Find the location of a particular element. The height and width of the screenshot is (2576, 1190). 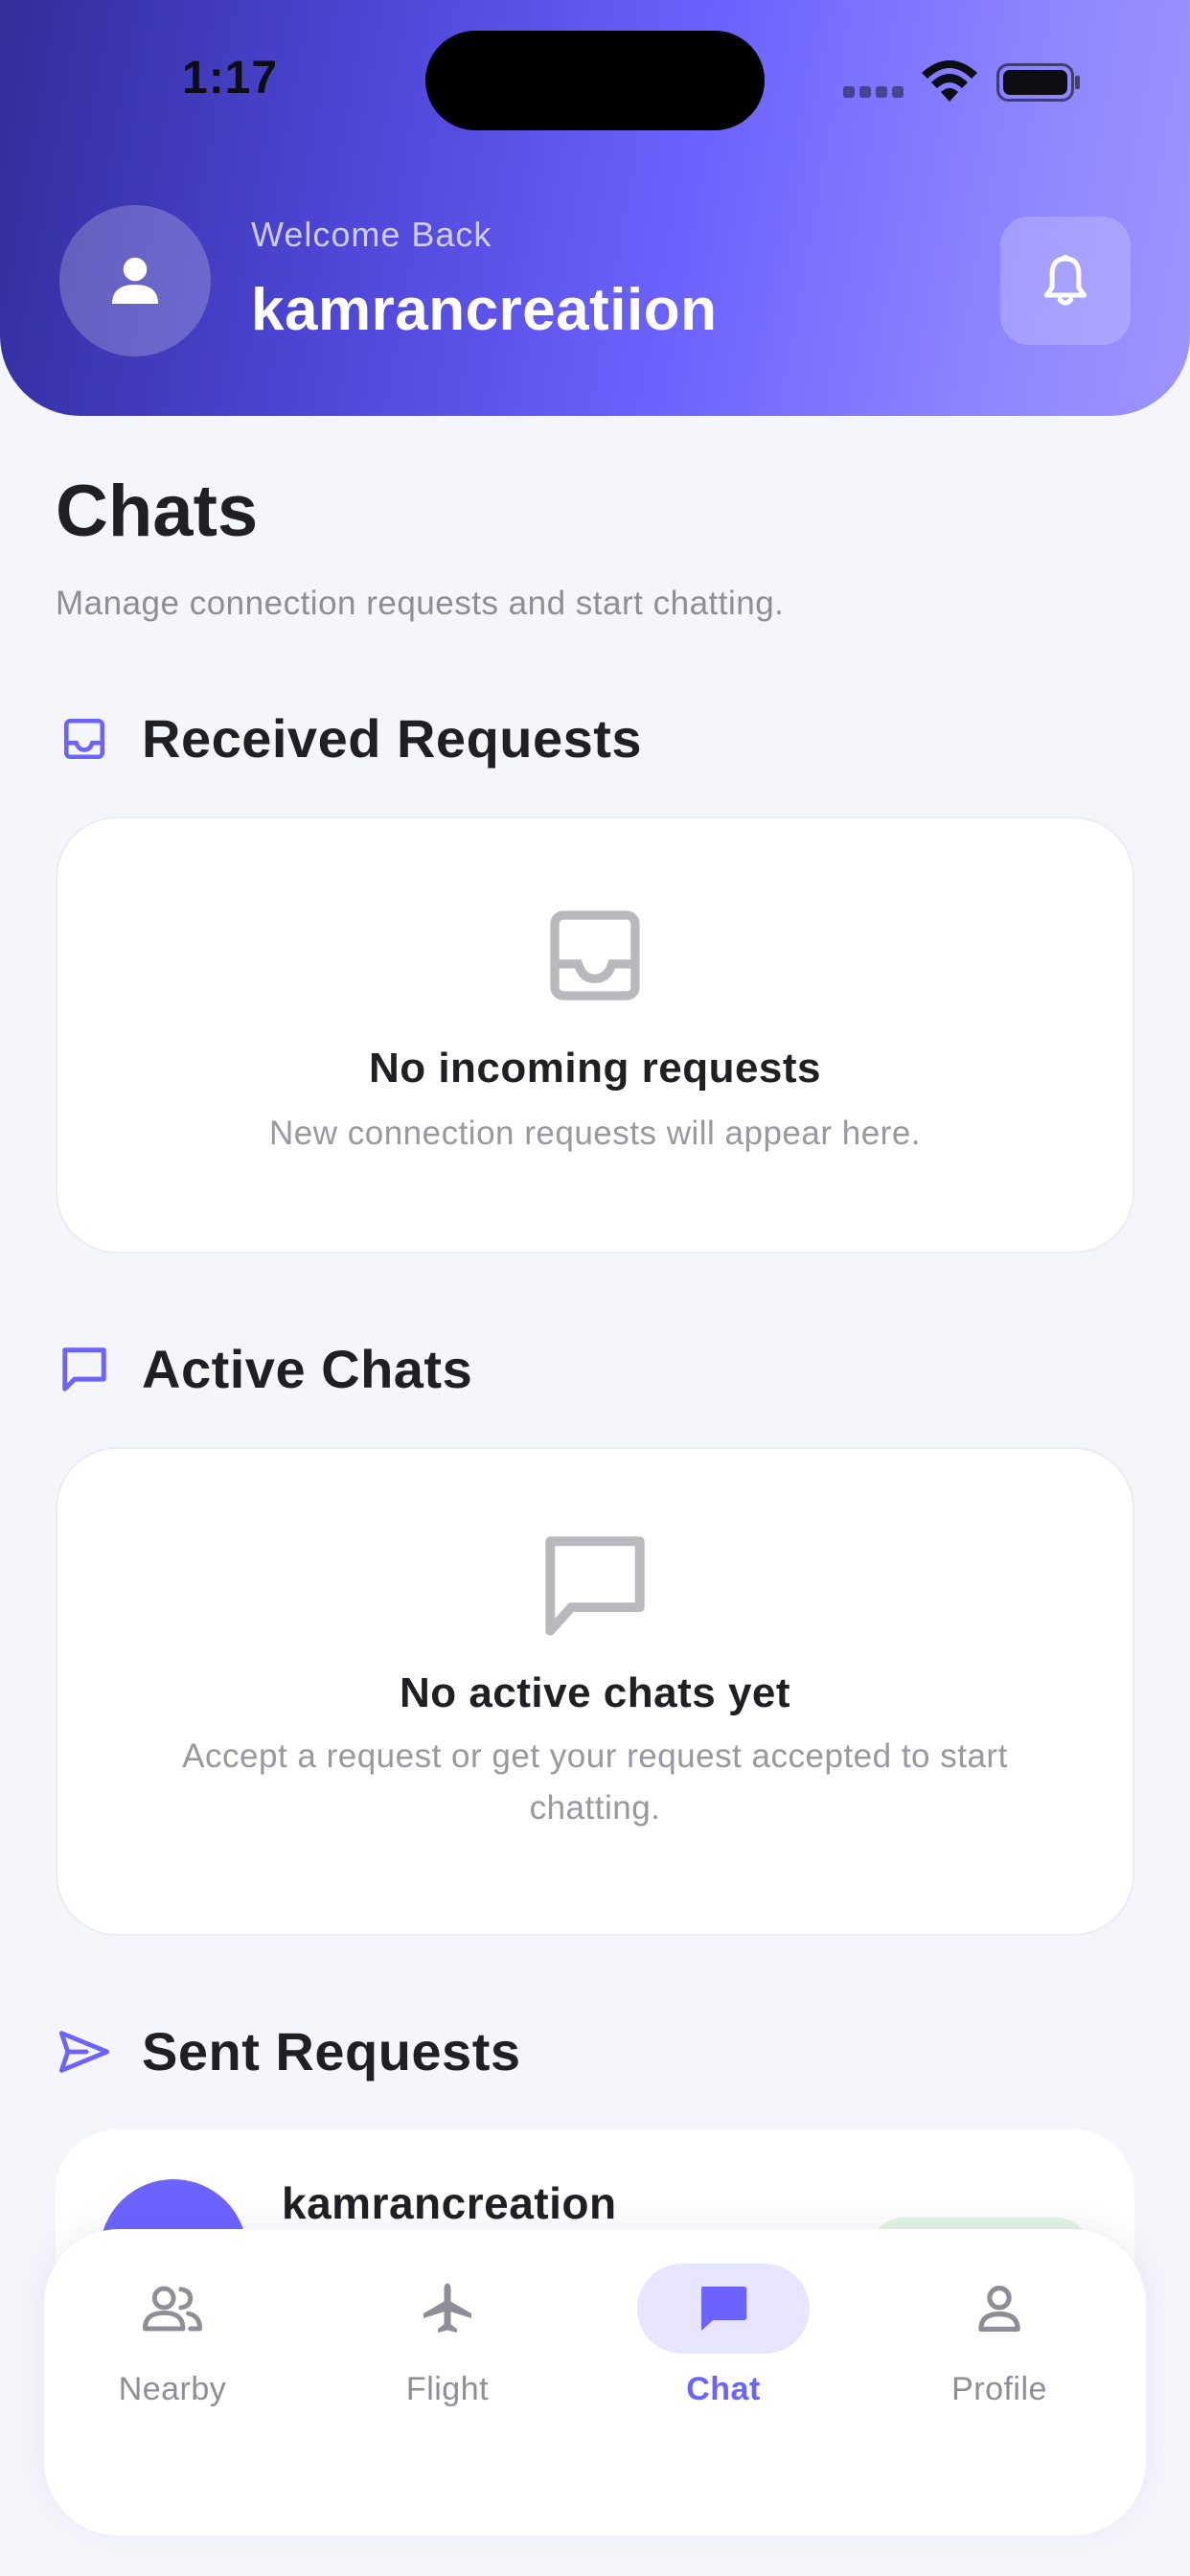

user-avatar is located at coordinates (135, 280).